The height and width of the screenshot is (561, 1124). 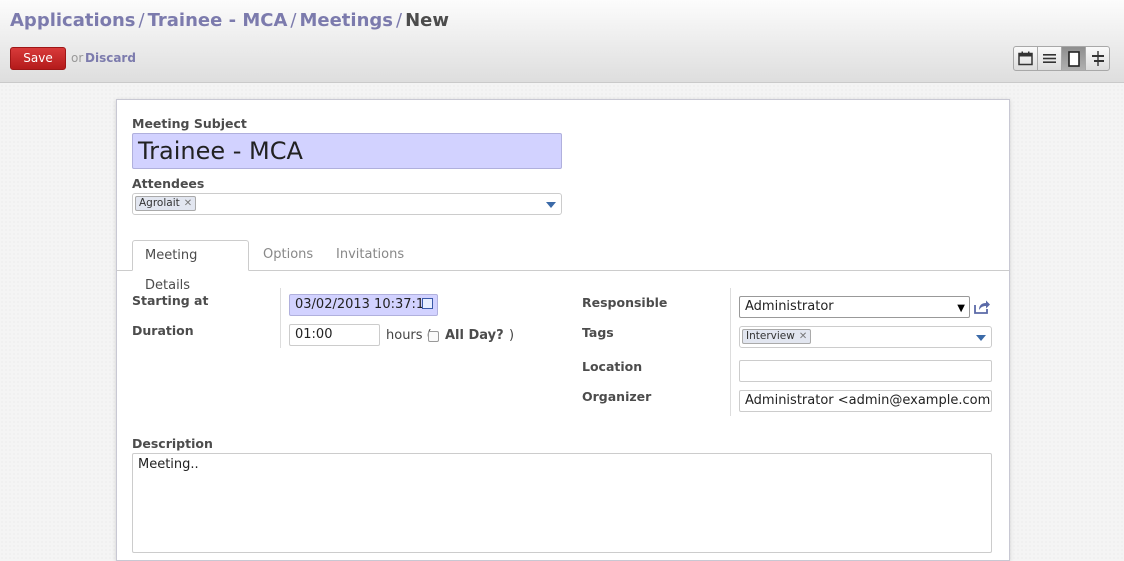 I want to click on location-label: Location, so click(x=612, y=366).